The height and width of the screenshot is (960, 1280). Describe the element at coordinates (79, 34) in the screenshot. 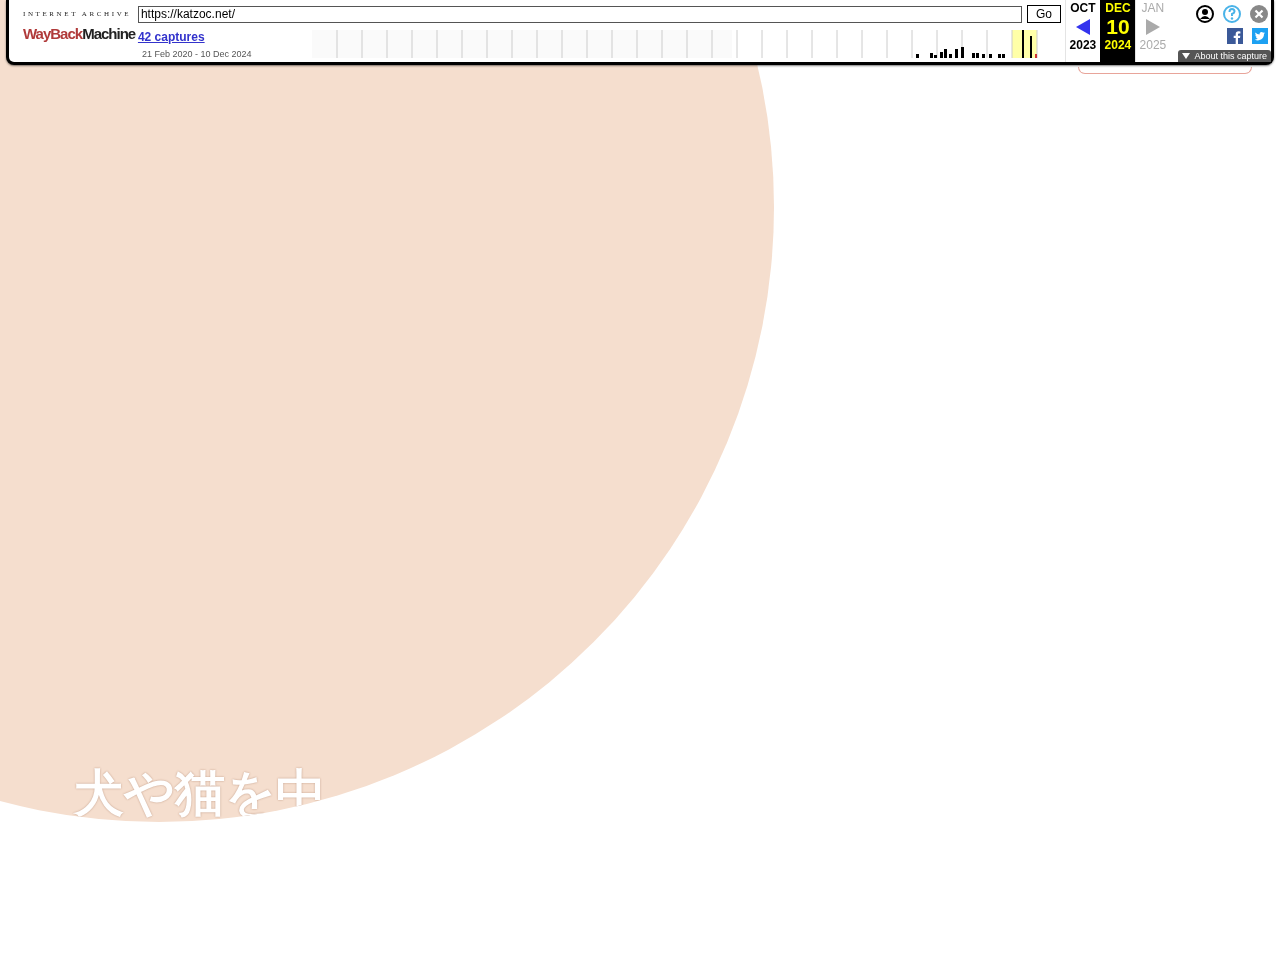

I see `wayback-logo: WayBackMachine` at that location.